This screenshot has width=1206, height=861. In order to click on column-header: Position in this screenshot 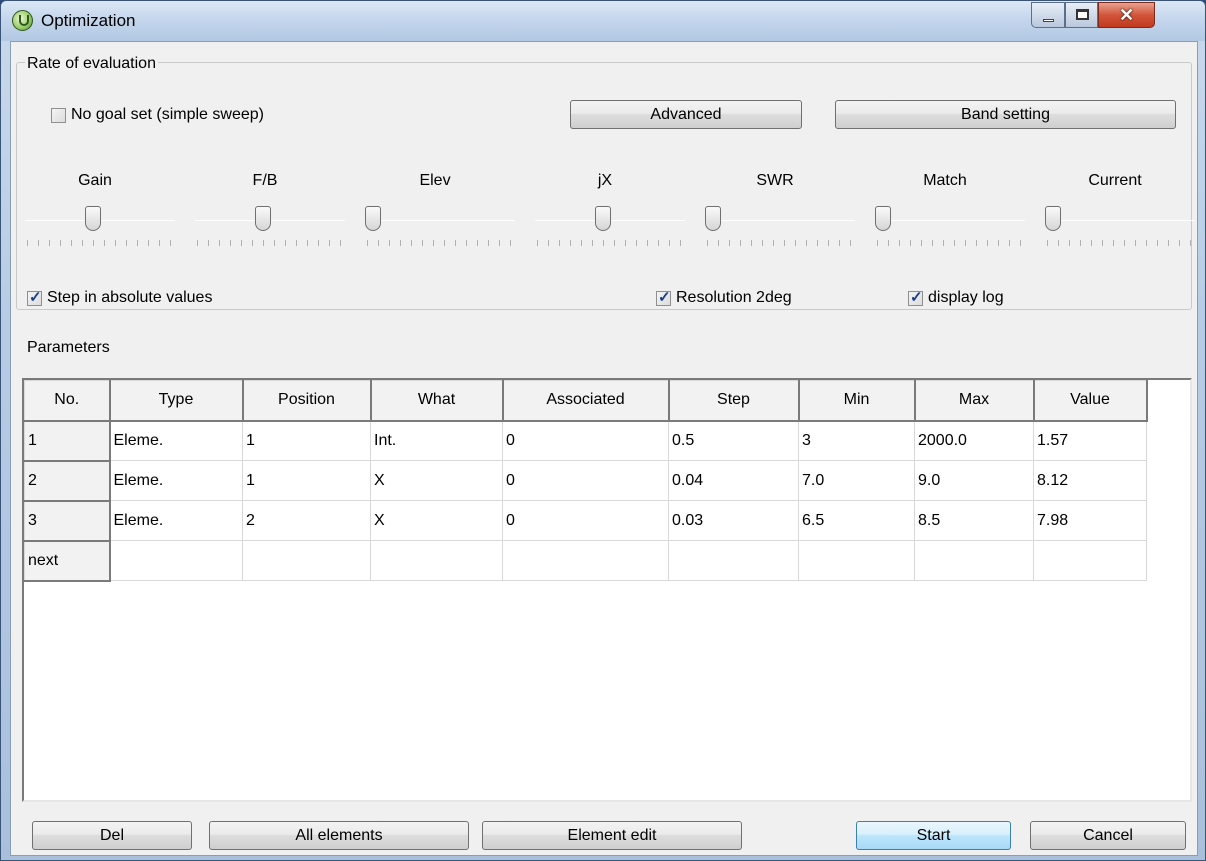, I will do `click(307, 401)`.